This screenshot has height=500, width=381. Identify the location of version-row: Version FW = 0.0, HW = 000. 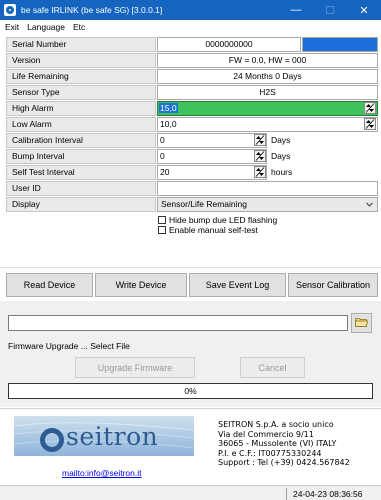
(192, 60).